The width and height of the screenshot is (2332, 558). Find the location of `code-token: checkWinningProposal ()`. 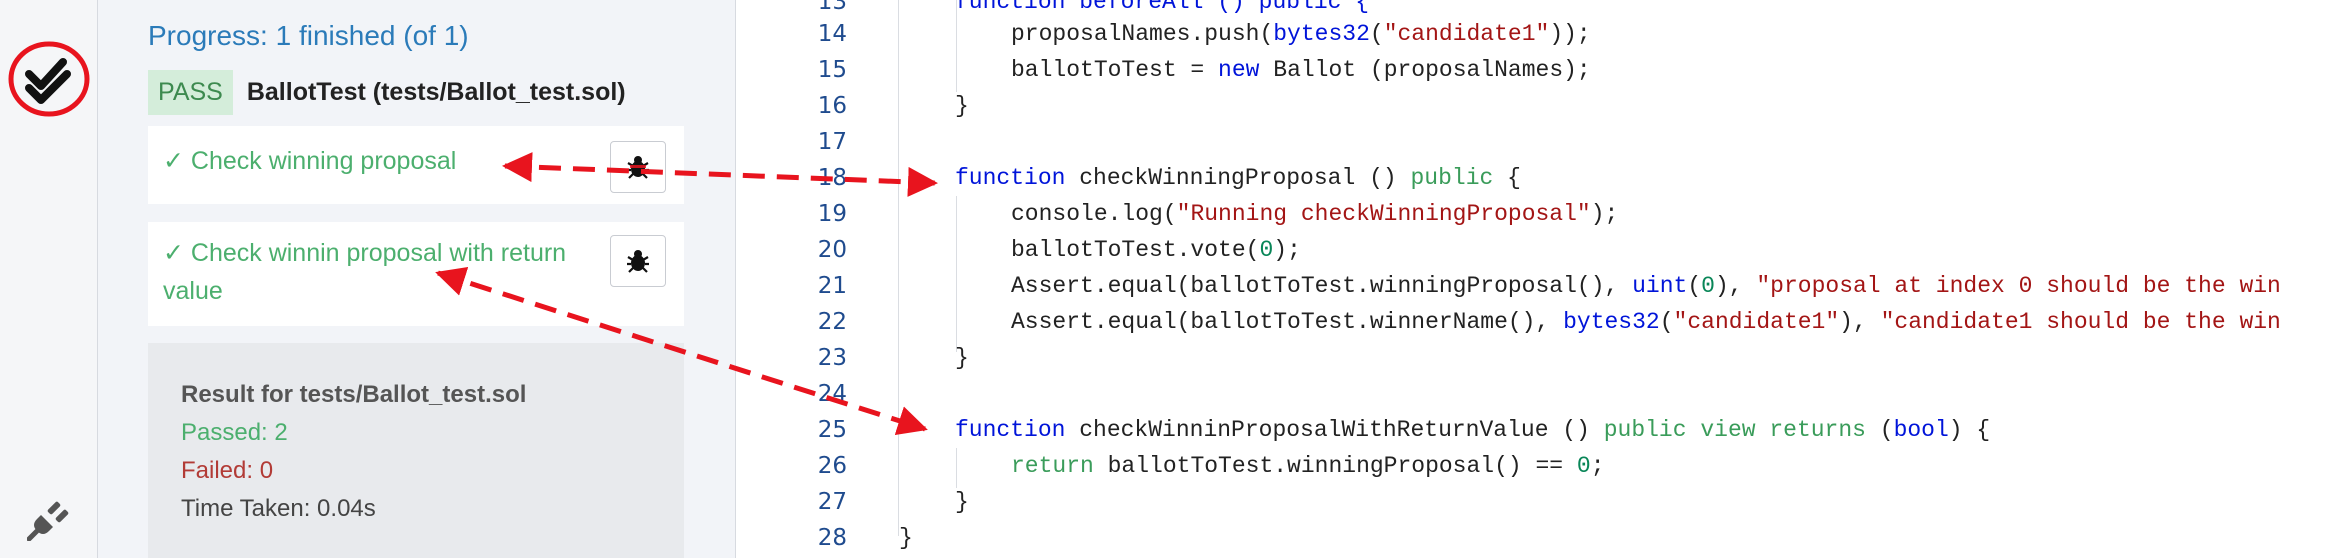

code-token: checkWinningProposal () is located at coordinates (1238, 178).